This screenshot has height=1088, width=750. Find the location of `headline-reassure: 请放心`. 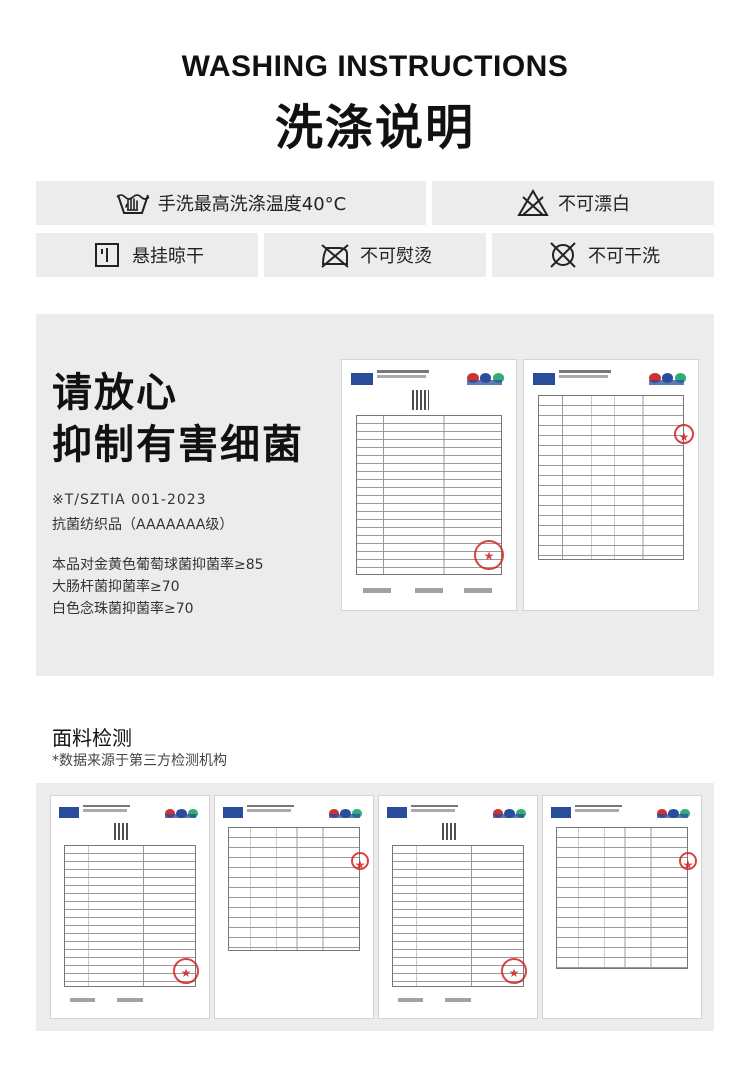

headline-reassure: 请放心 is located at coordinates (115, 393).